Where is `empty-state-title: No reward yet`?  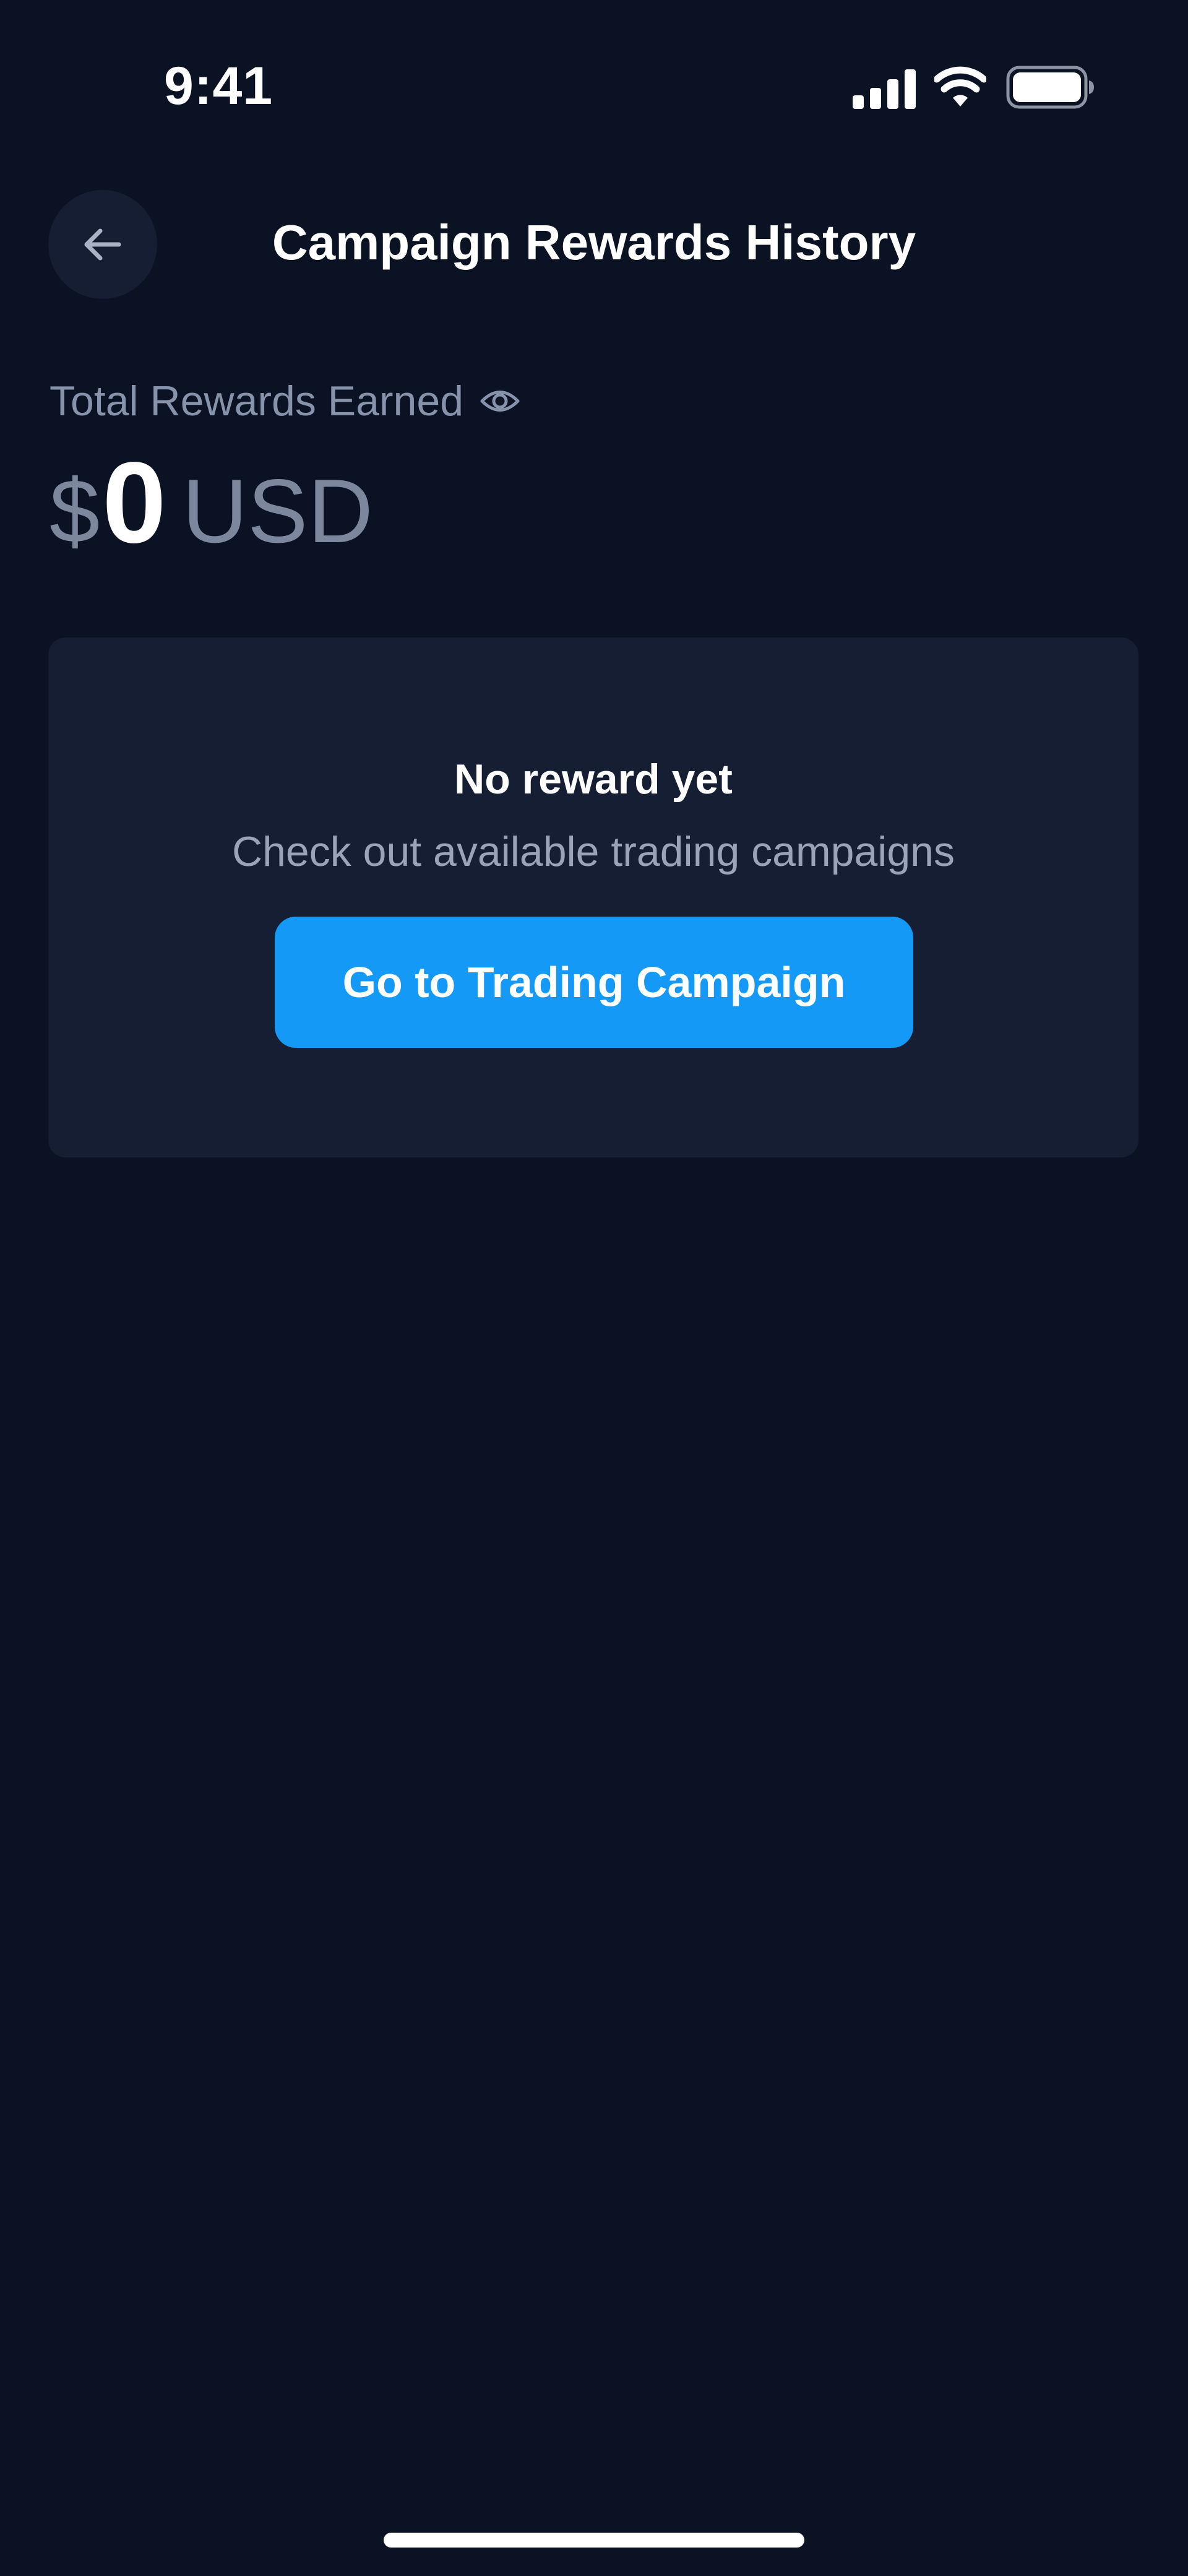
empty-state-title: No reward yet is located at coordinates (593, 779).